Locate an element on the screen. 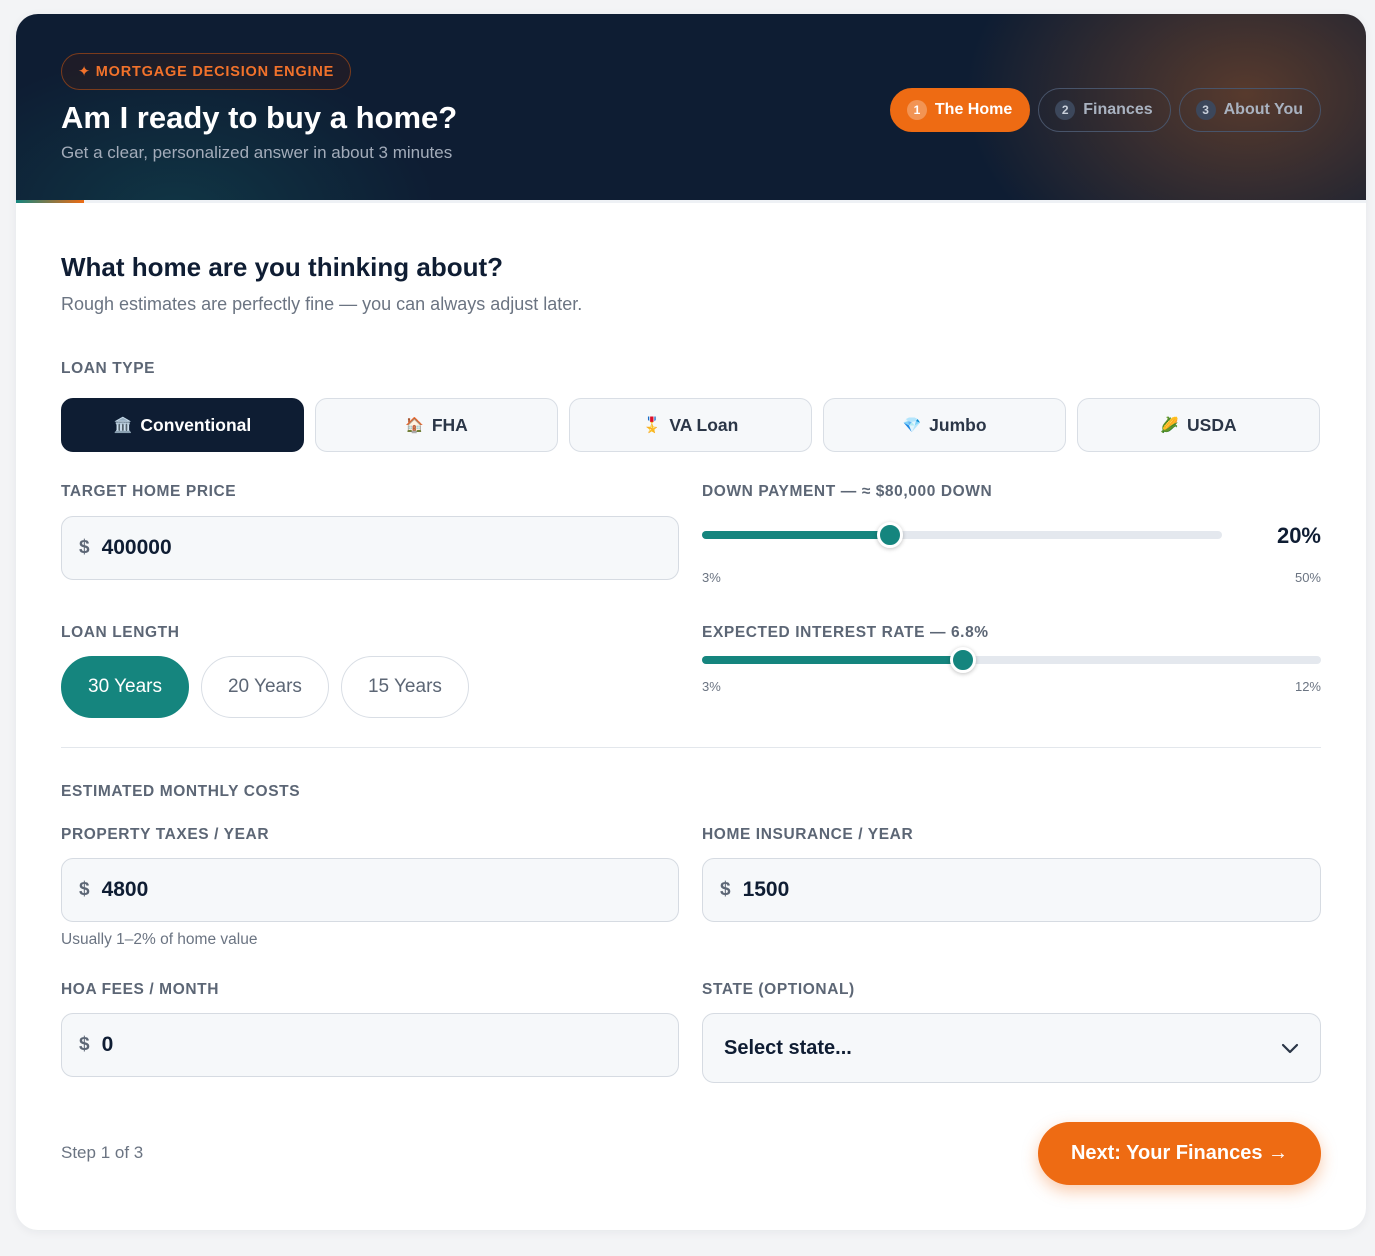 The width and height of the screenshot is (1375, 1256). engine-badge: ✦ MORTGAGE DECISION ENGINE is located at coordinates (206, 71).